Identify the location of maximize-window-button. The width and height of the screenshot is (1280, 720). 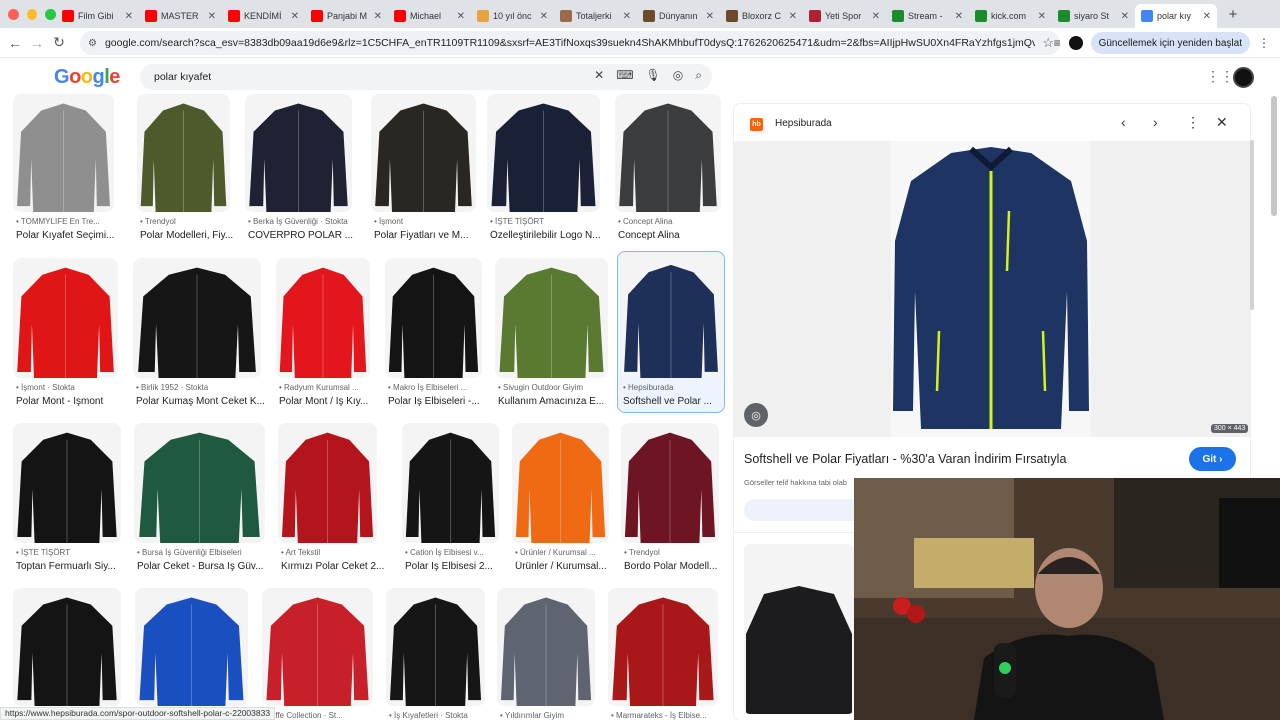
(51, 14).